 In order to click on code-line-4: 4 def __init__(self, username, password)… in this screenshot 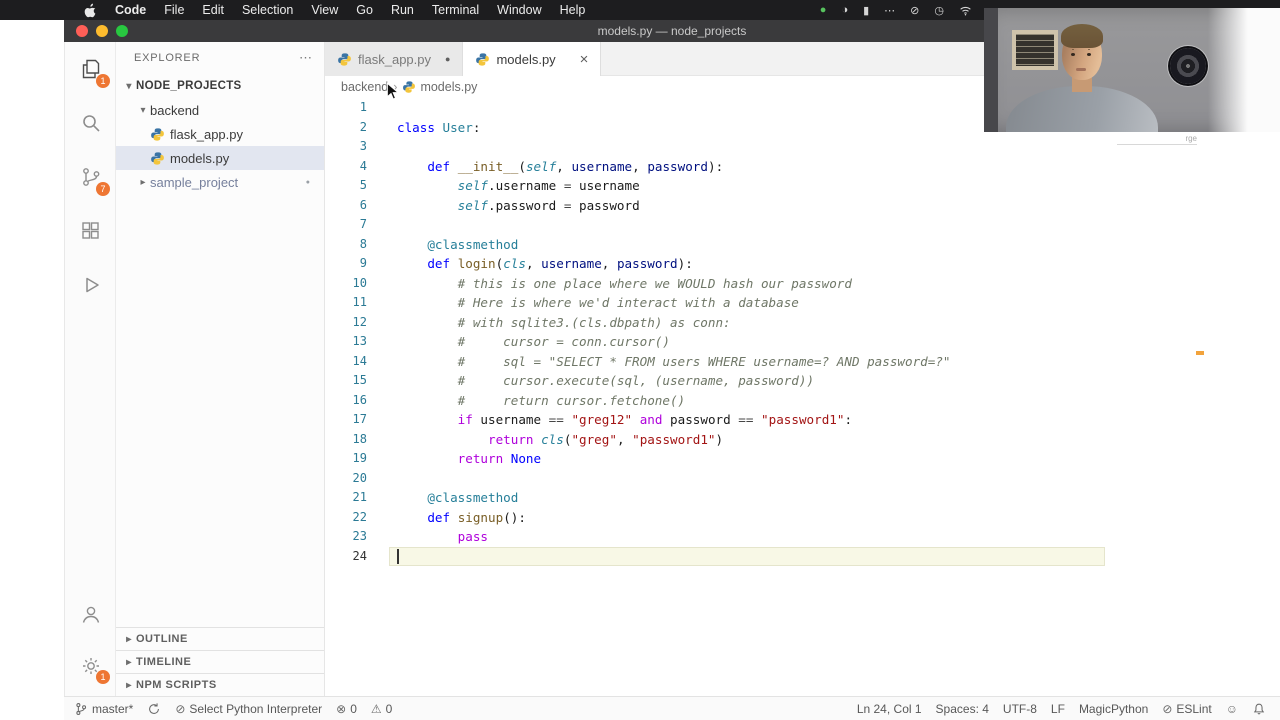, I will do `click(802, 167)`.